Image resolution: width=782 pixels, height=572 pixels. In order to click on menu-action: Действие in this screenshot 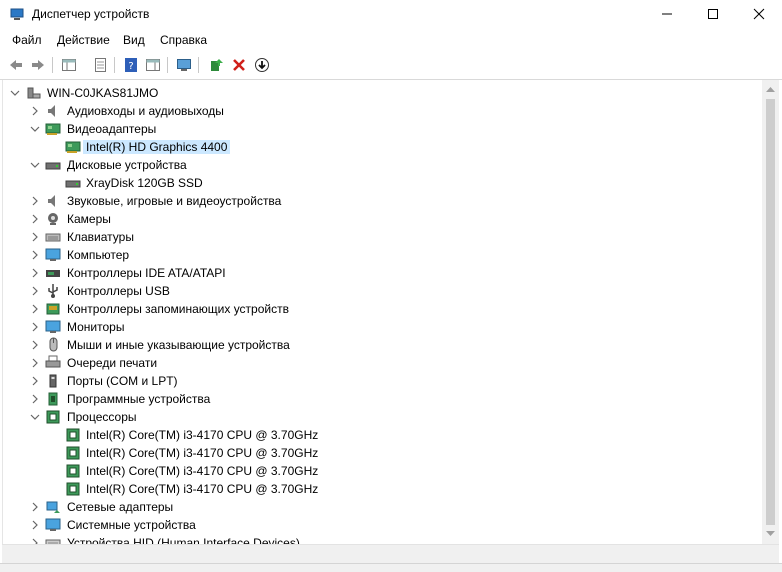, I will do `click(83, 40)`.